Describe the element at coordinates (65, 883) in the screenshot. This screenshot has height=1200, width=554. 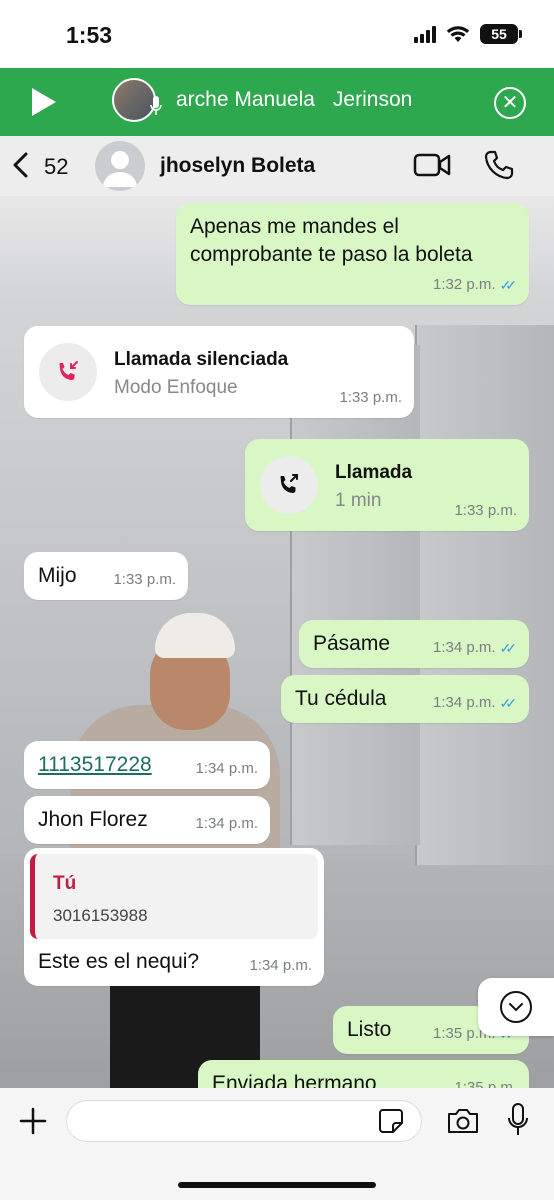
I see `quote-author: Tú` at that location.